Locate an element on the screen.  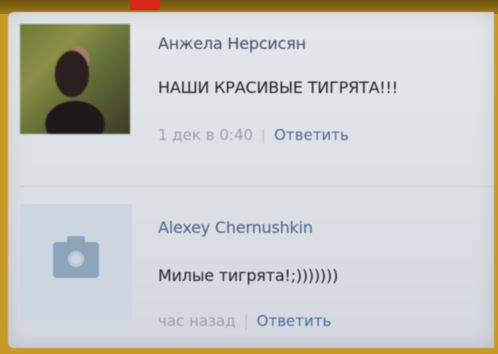
comment-meta: час назад | Ответить is located at coordinates (244, 321).